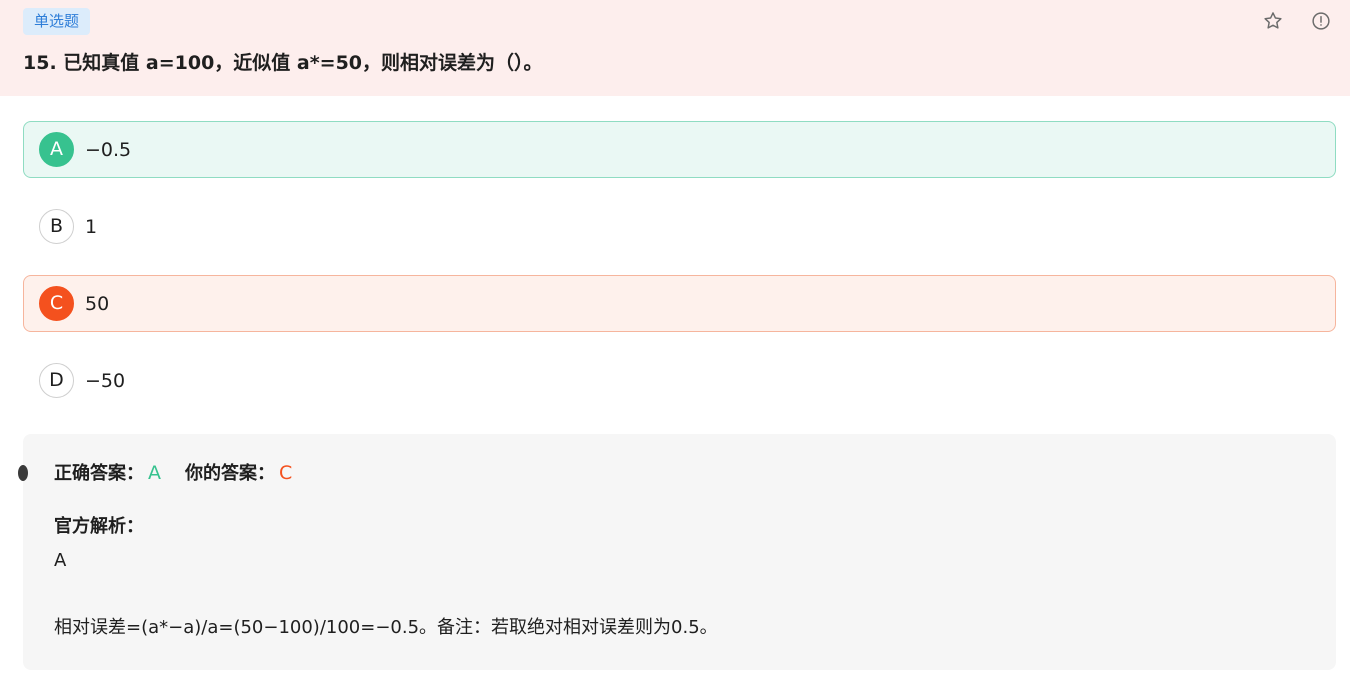  Describe the element at coordinates (97, 304) in the screenshot. I see `option-text-c: 50` at that location.